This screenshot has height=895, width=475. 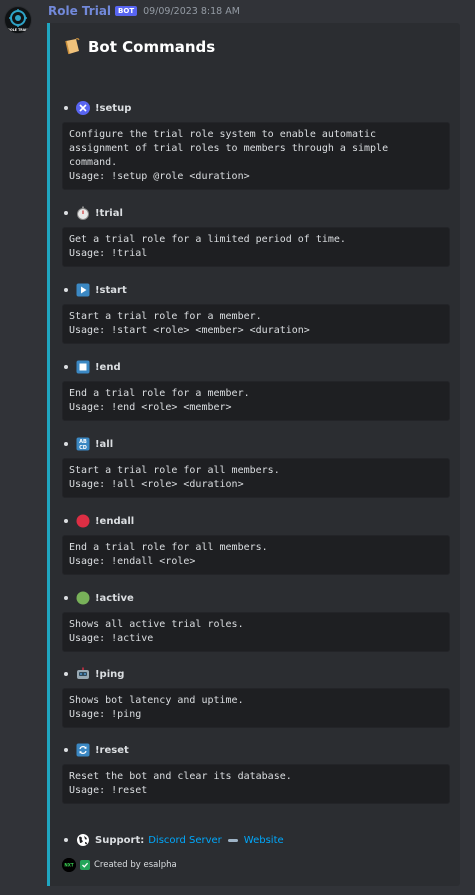 What do you see at coordinates (83, 108) in the screenshot?
I see `tools-icon` at bounding box center [83, 108].